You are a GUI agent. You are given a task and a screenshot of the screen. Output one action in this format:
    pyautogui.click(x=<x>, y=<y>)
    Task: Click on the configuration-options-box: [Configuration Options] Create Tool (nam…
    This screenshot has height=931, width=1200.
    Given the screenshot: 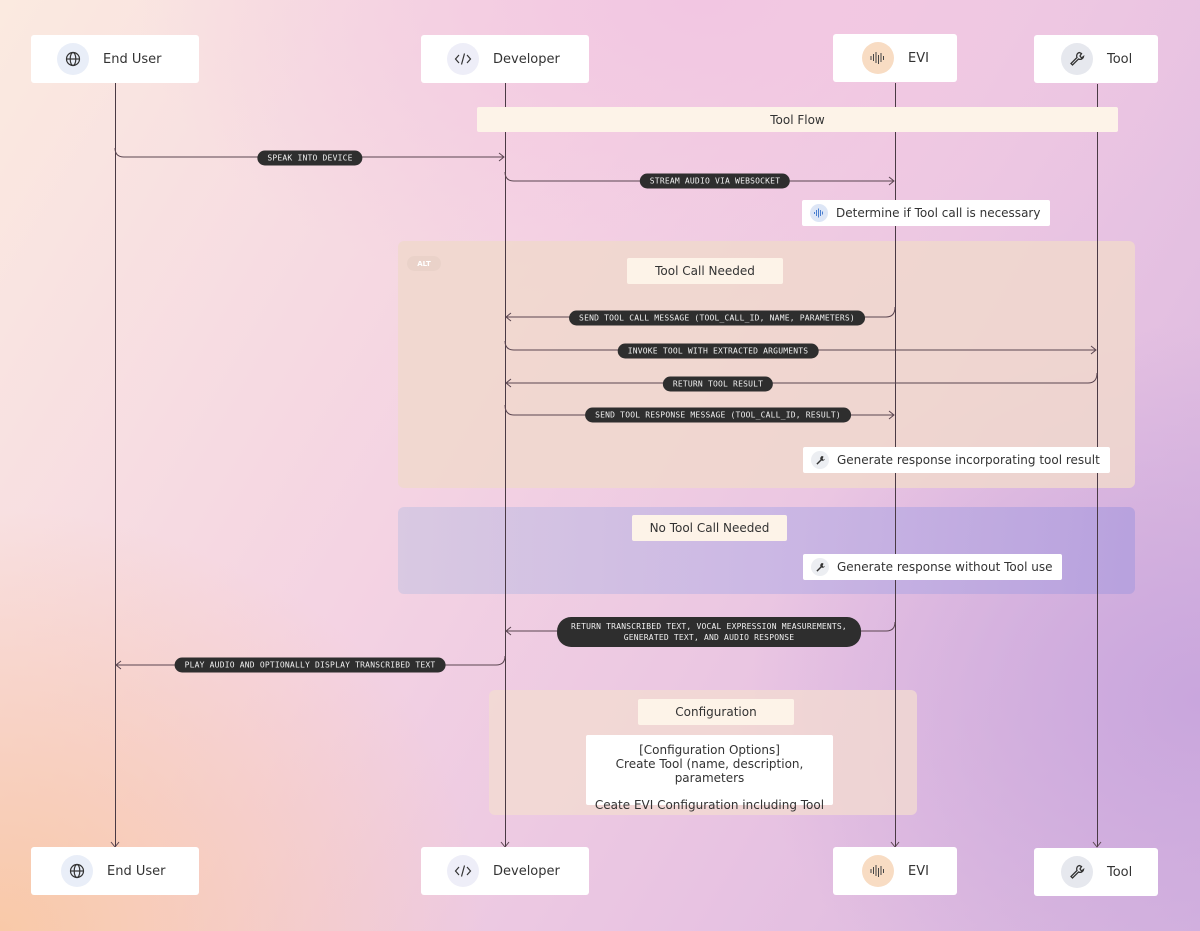 What is the action you would take?
    pyautogui.click(x=709, y=773)
    